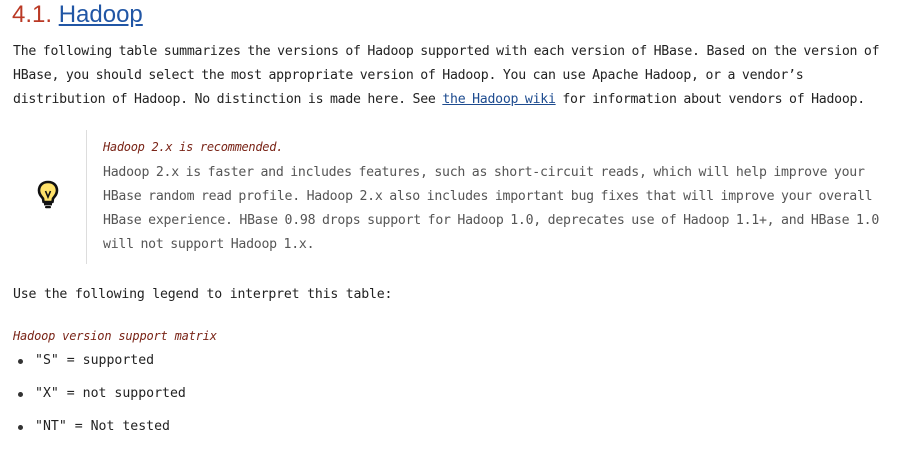 The height and width of the screenshot is (449, 900). I want to click on section-title-link: Hadoop, so click(101, 14).